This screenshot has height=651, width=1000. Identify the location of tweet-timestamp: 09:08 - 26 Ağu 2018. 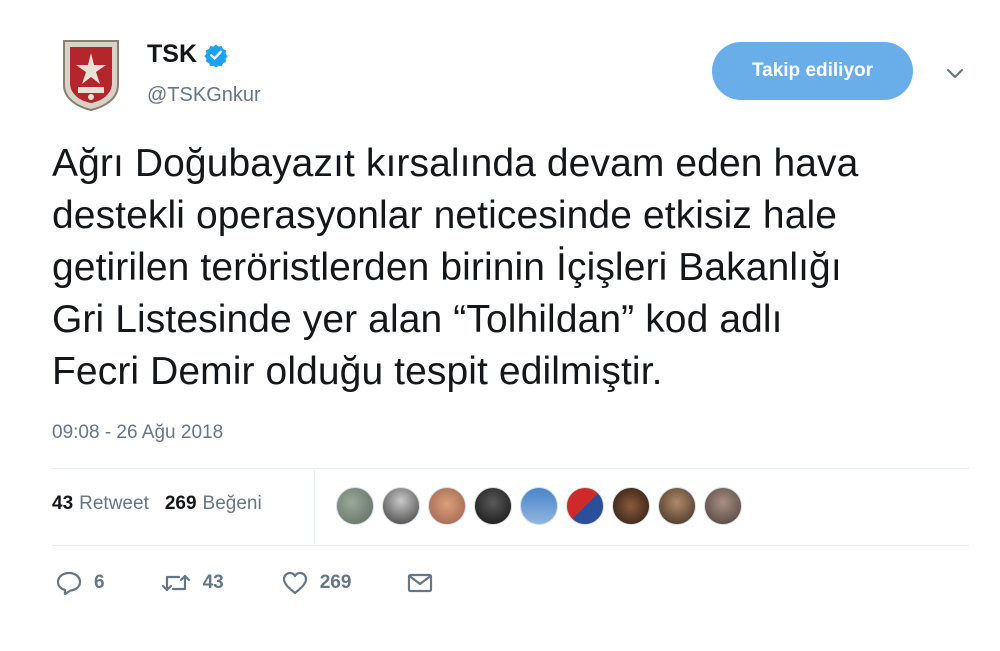
(137, 433).